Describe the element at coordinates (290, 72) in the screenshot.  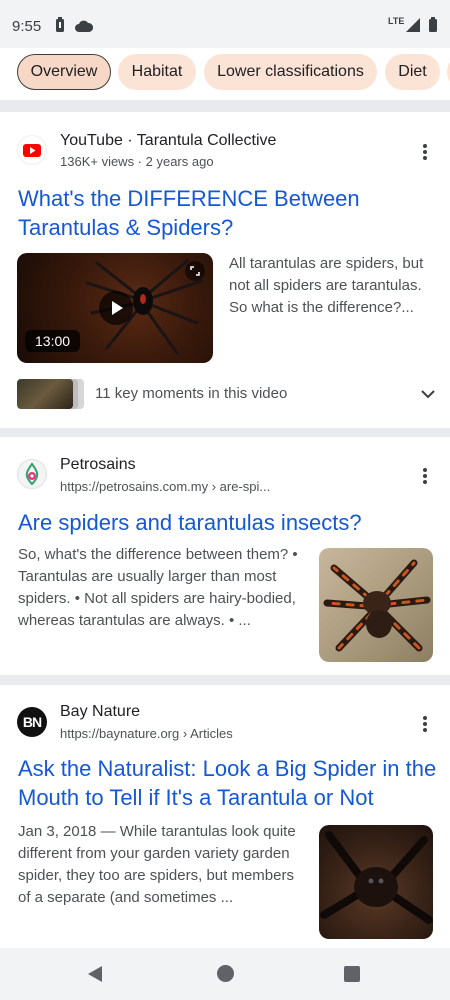
I see `chip-lower-classifications: Lower classifications` at that location.